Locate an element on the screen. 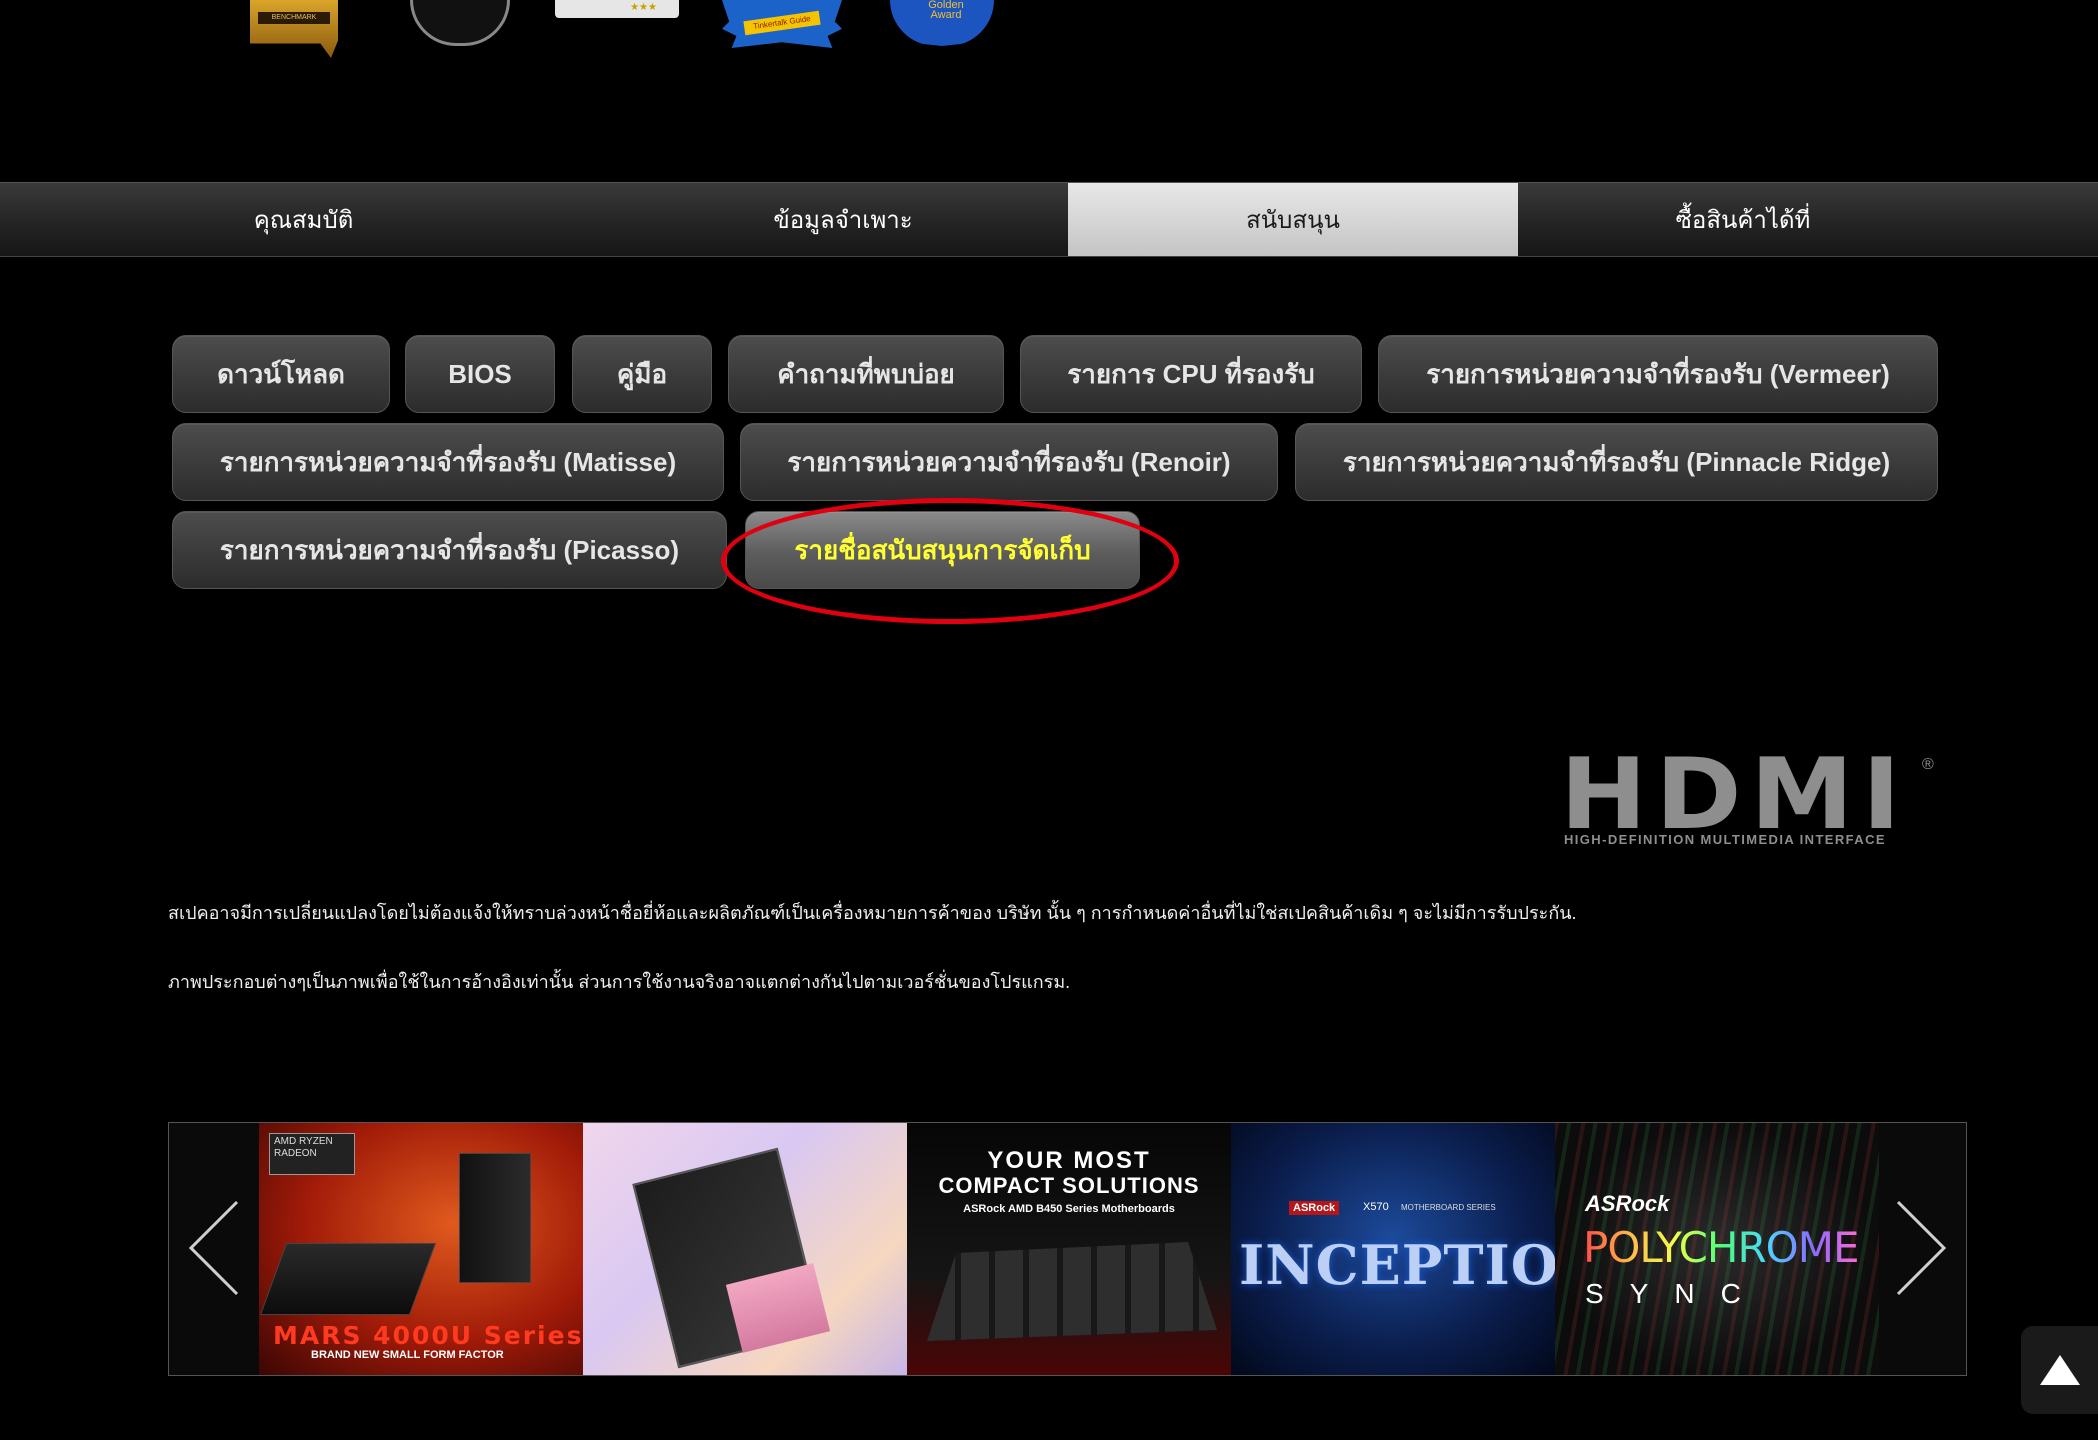 The height and width of the screenshot is (1440, 2098). storage-support-list-label: รายชื่อสนับสนุนการจัดเก็บ is located at coordinates (942, 549).